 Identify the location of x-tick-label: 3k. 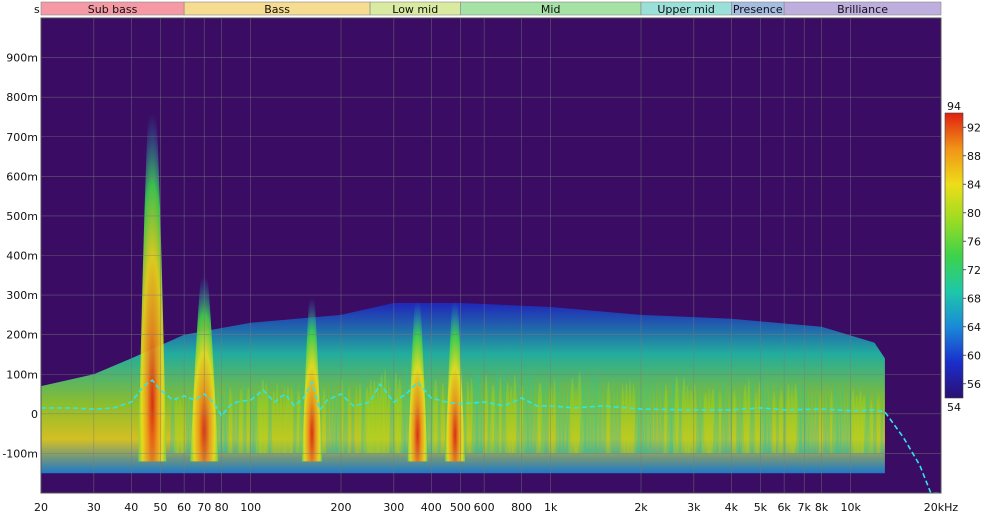
(694, 507).